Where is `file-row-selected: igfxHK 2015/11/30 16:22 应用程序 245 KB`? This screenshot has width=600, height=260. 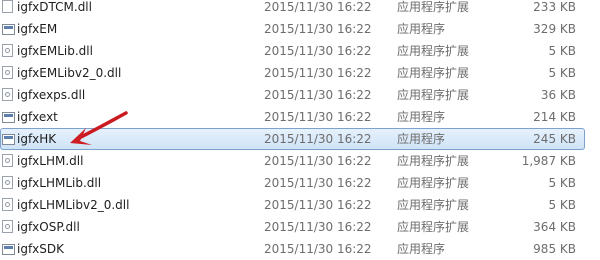 file-row-selected: igfxHK 2015/11/30 16:22 应用程序 245 KB is located at coordinates (300, 139).